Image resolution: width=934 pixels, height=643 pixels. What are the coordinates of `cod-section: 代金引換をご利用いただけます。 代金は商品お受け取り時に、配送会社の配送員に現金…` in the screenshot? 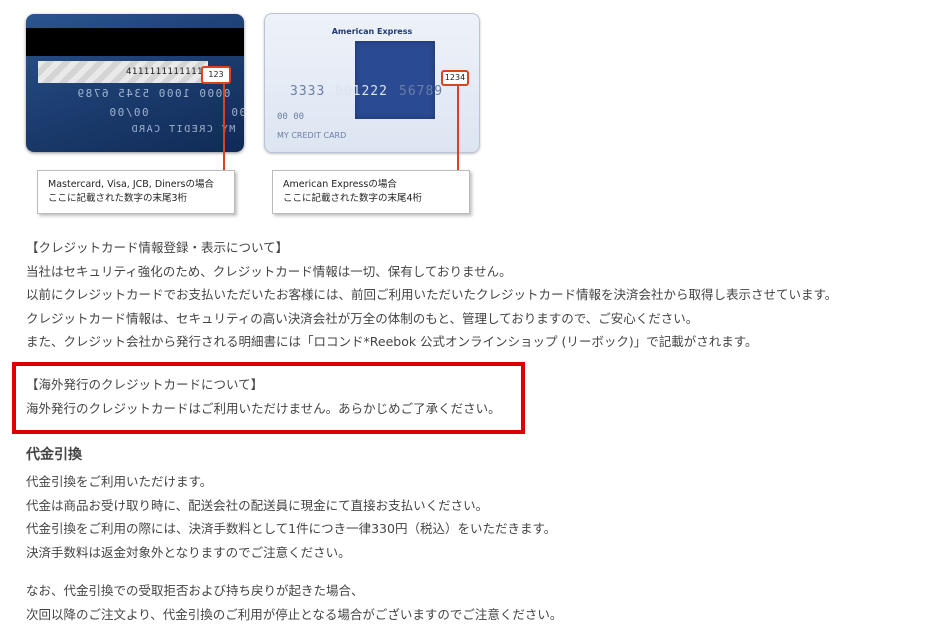 It's located at (291, 517).